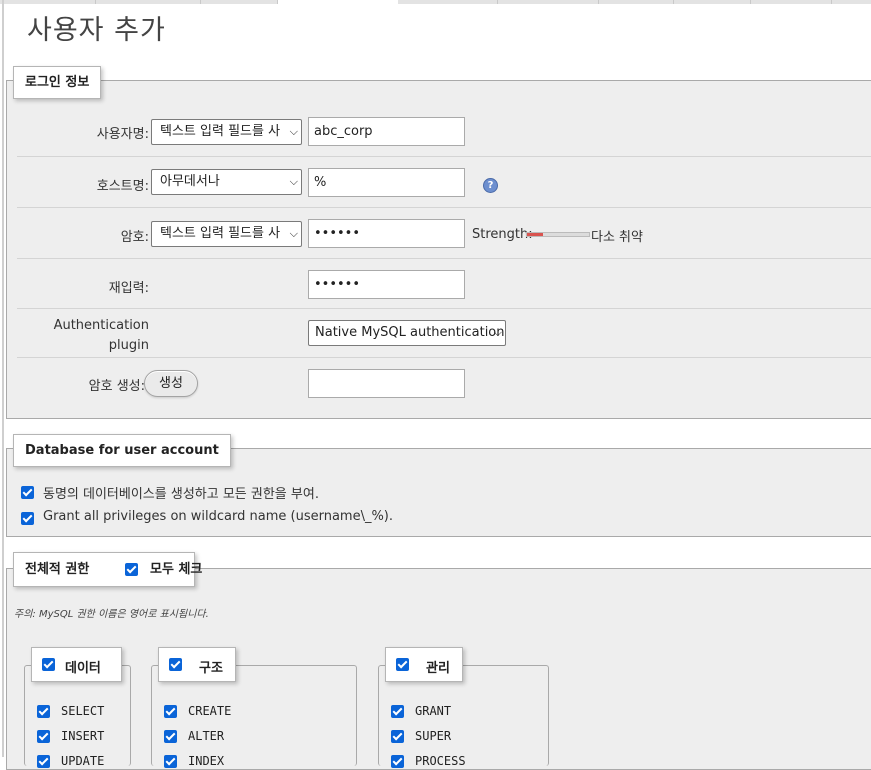 The width and height of the screenshot is (871, 770). Describe the element at coordinates (43, 711) in the screenshot. I see `select-priv-checkbox` at that location.